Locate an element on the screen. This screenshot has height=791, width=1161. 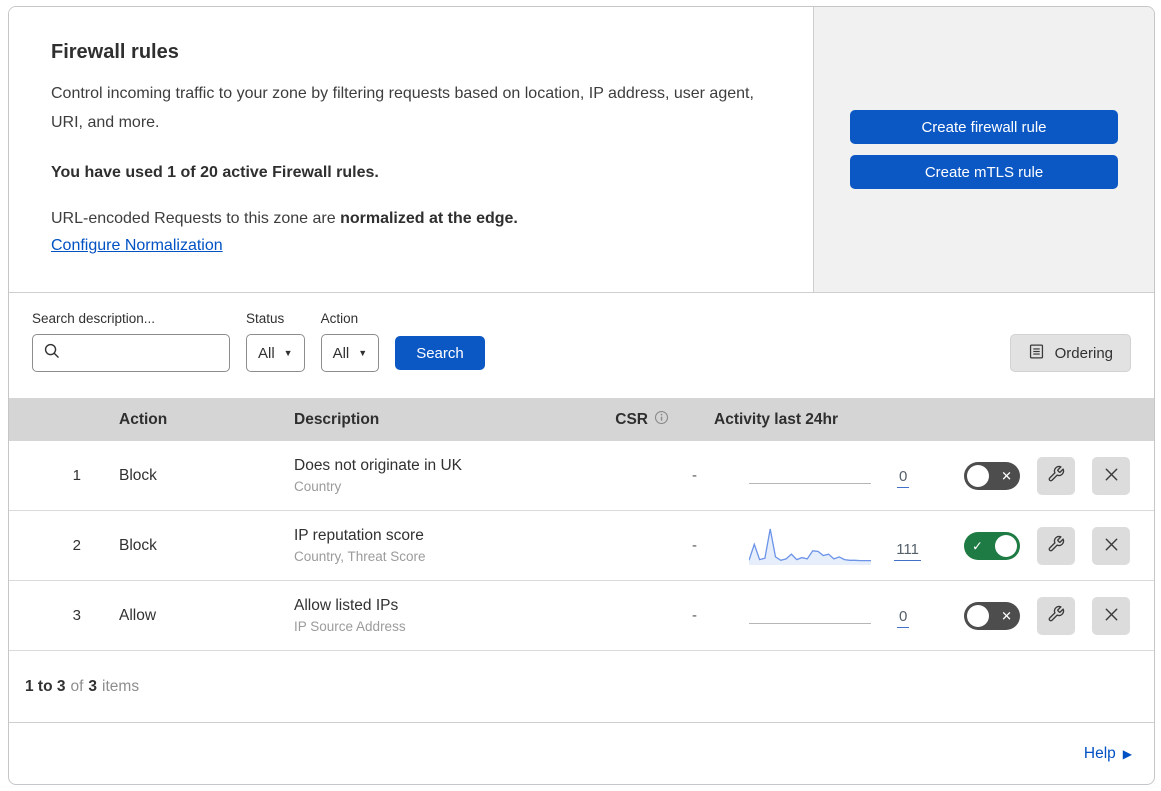
rule-criteria: IP Source Address is located at coordinates (350, 626).